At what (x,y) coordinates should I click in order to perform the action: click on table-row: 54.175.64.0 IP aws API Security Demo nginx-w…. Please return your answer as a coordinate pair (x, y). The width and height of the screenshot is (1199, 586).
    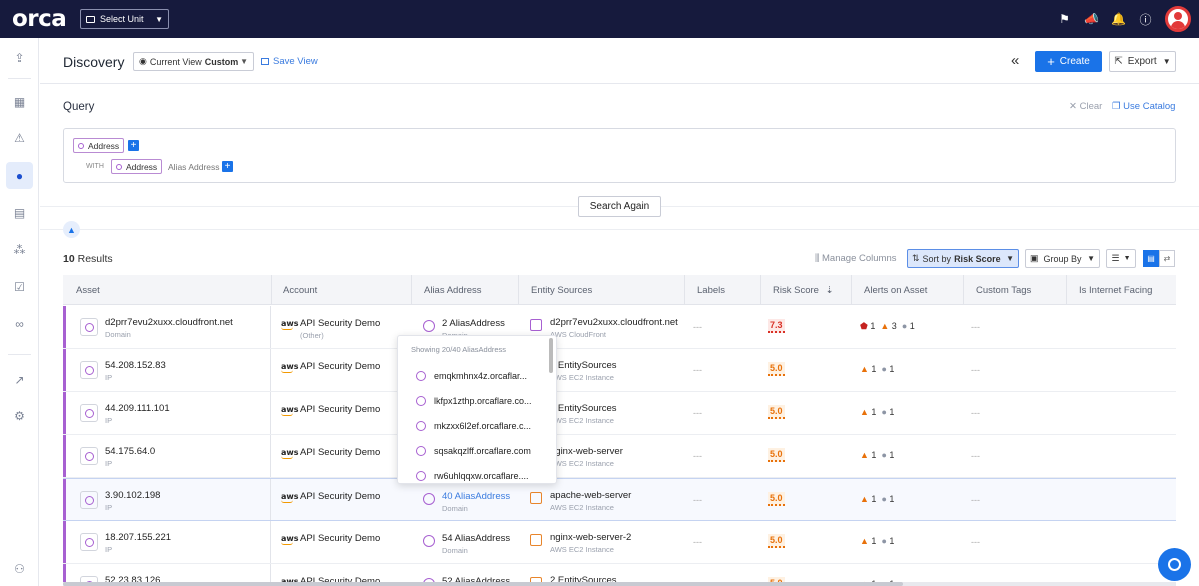
    Looking at the image, I should click on (619, 456).